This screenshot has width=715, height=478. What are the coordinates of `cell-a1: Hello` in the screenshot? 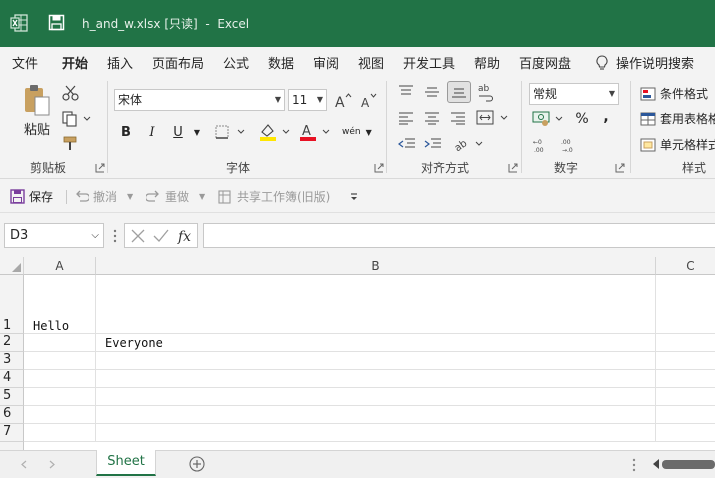 It's located at (60, 304).